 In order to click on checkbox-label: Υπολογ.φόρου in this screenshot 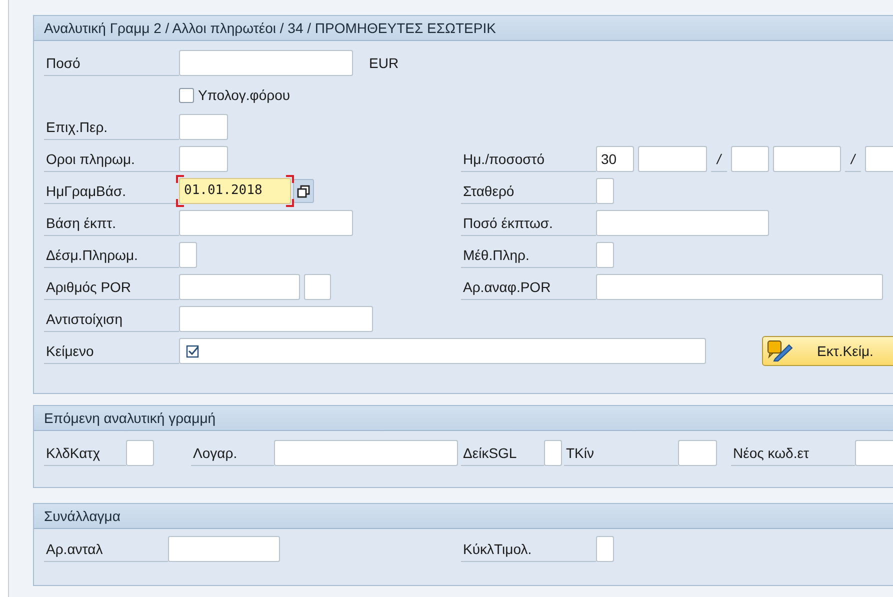, I will do `click(244, 95)`.